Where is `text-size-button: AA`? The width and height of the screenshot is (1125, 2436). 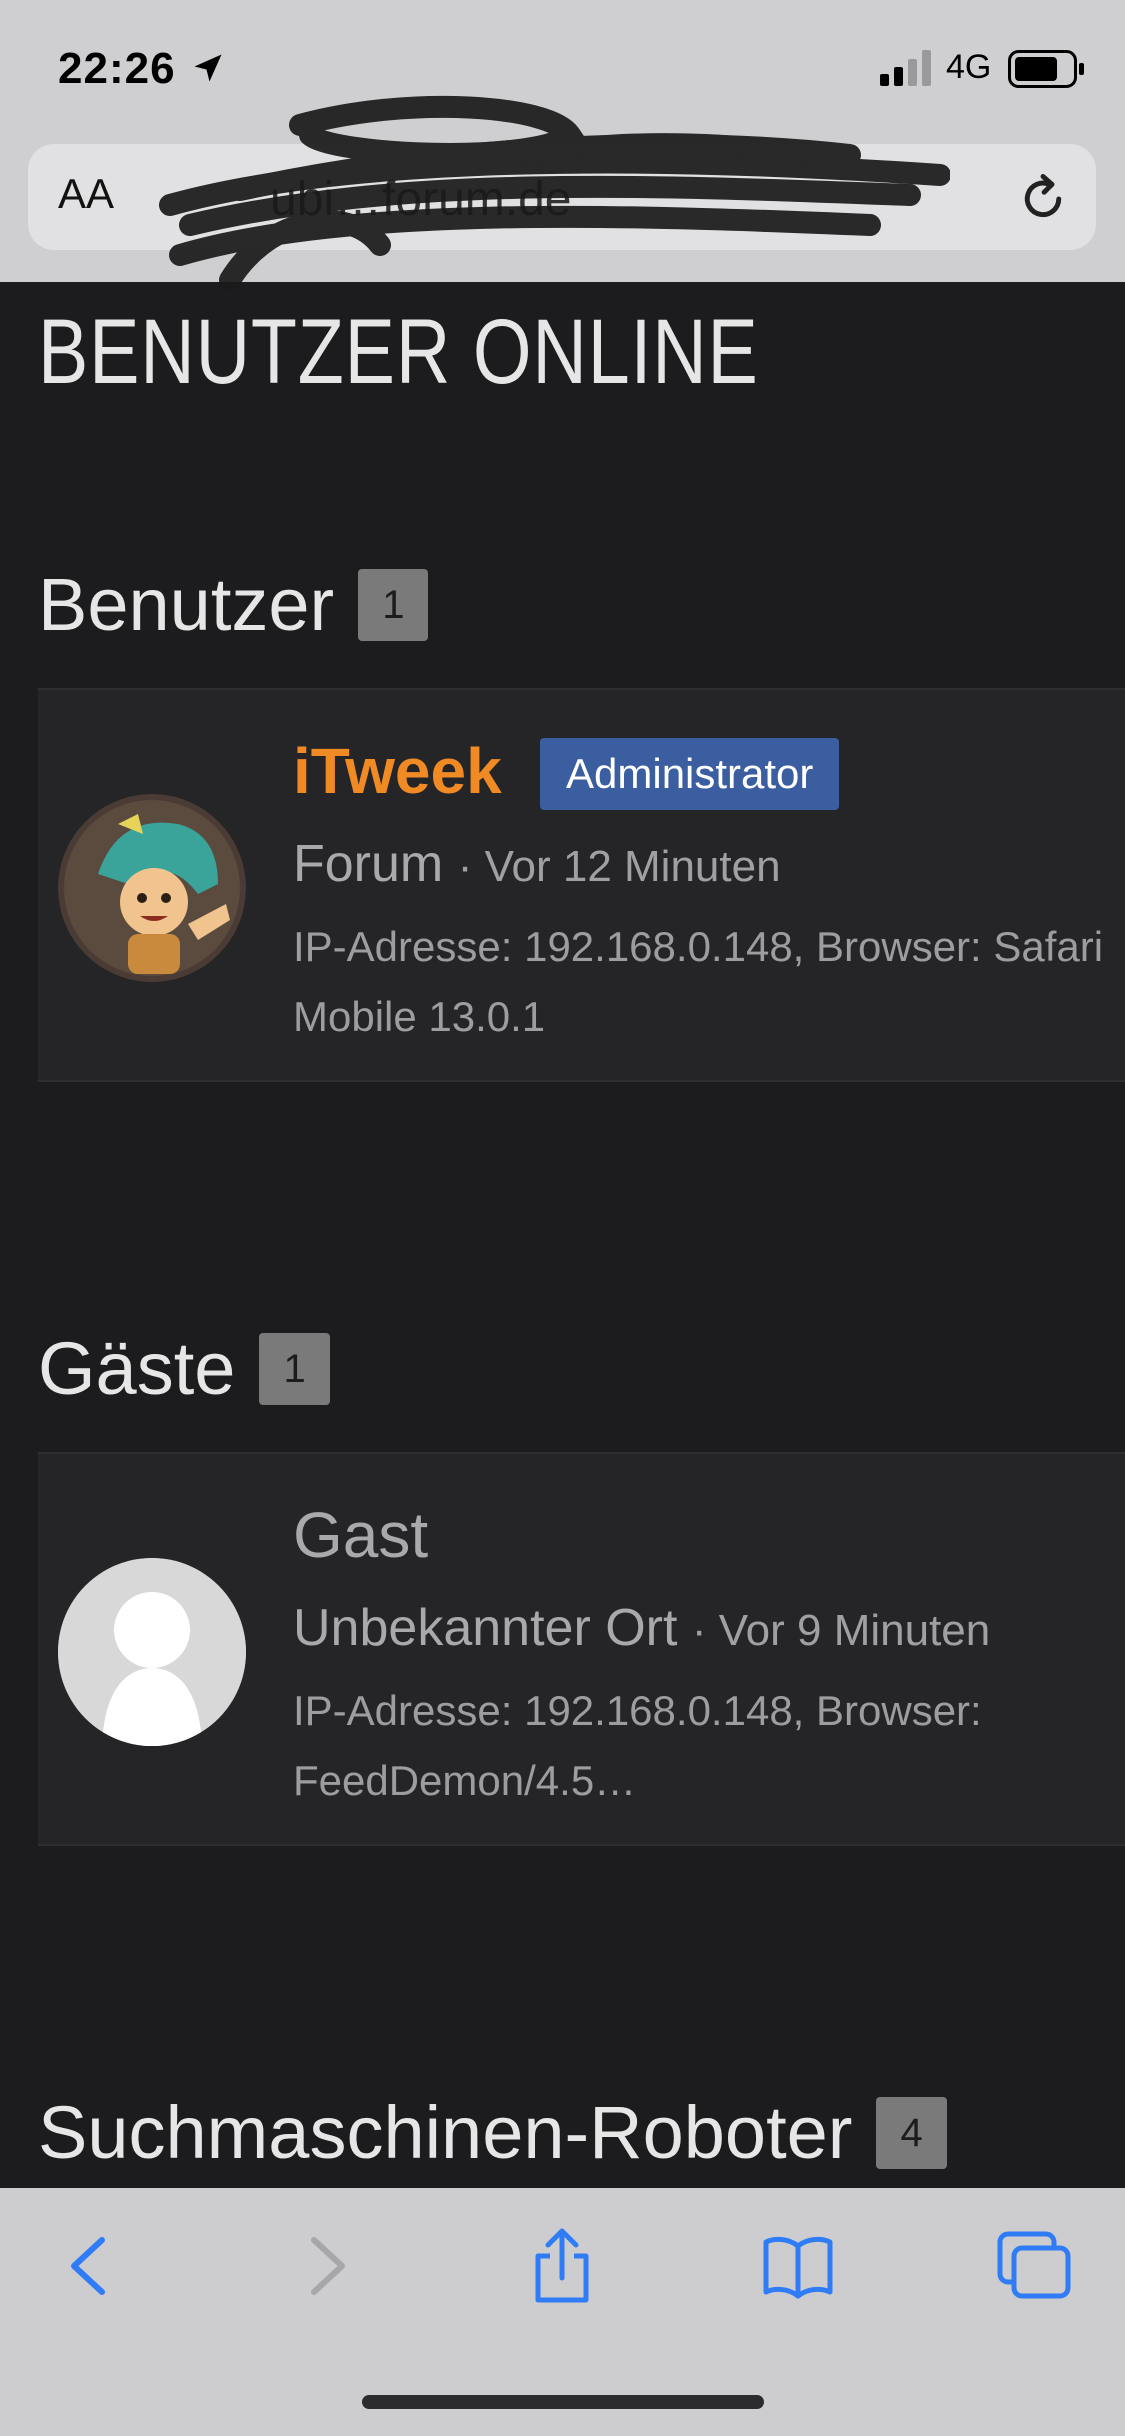
text-size-button: AA is located at coordinates (86, 194).